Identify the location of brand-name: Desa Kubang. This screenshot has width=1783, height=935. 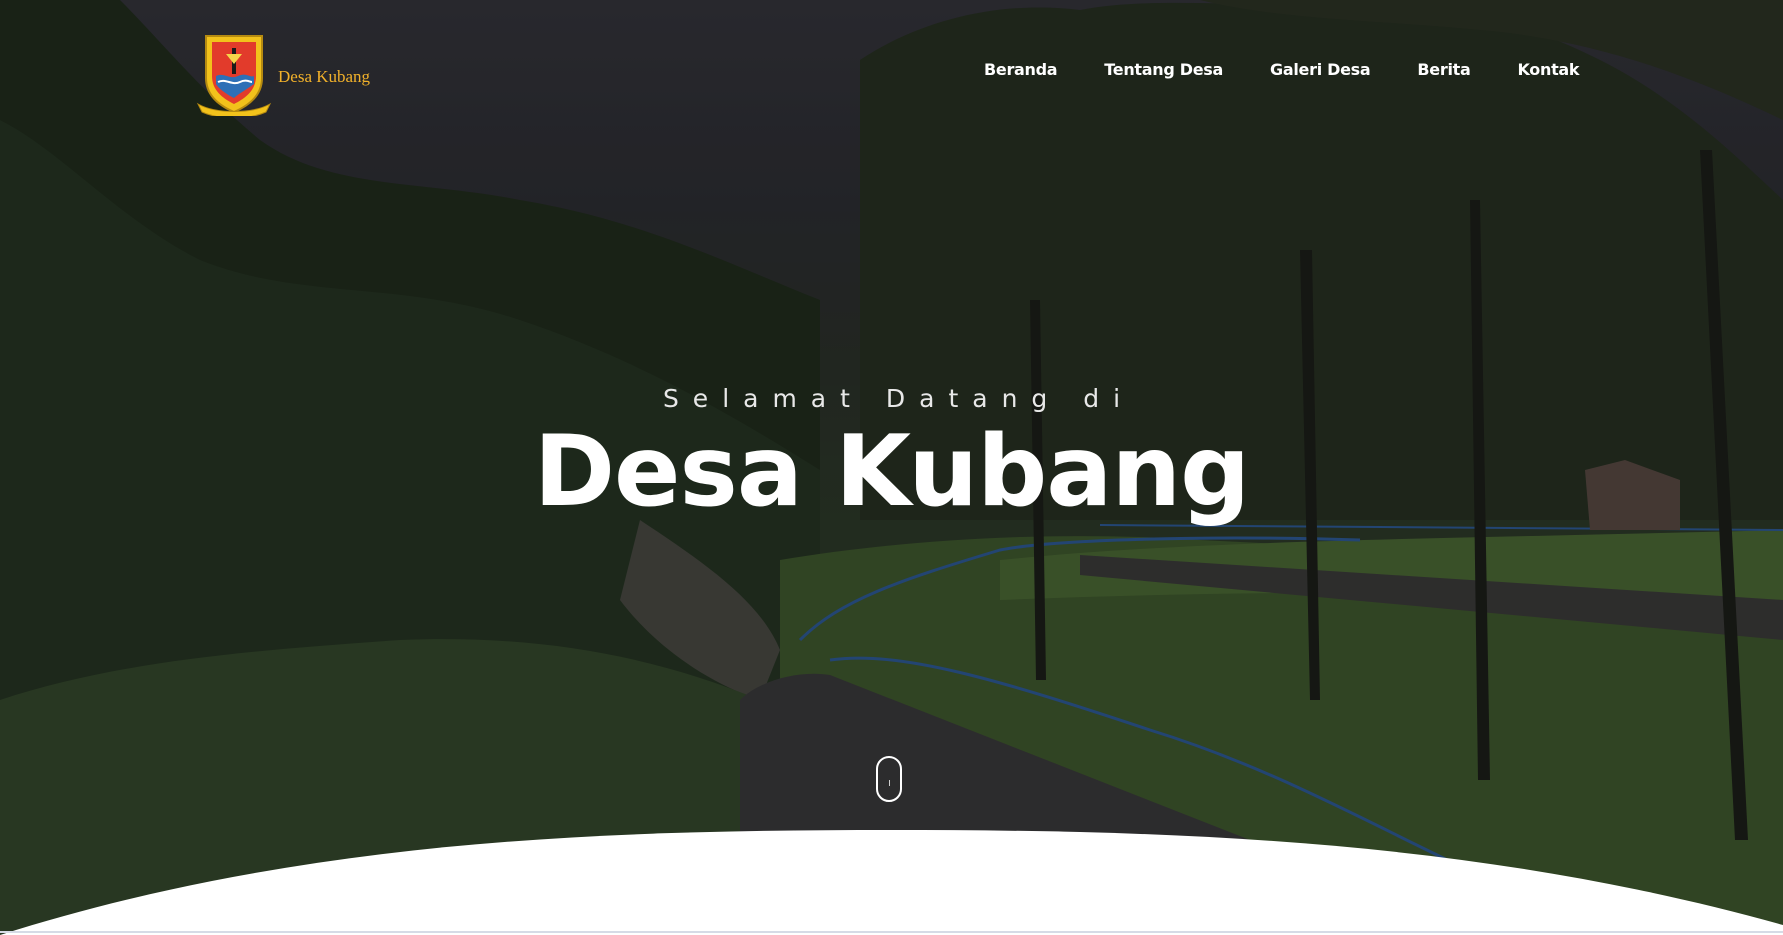
(324, 76).